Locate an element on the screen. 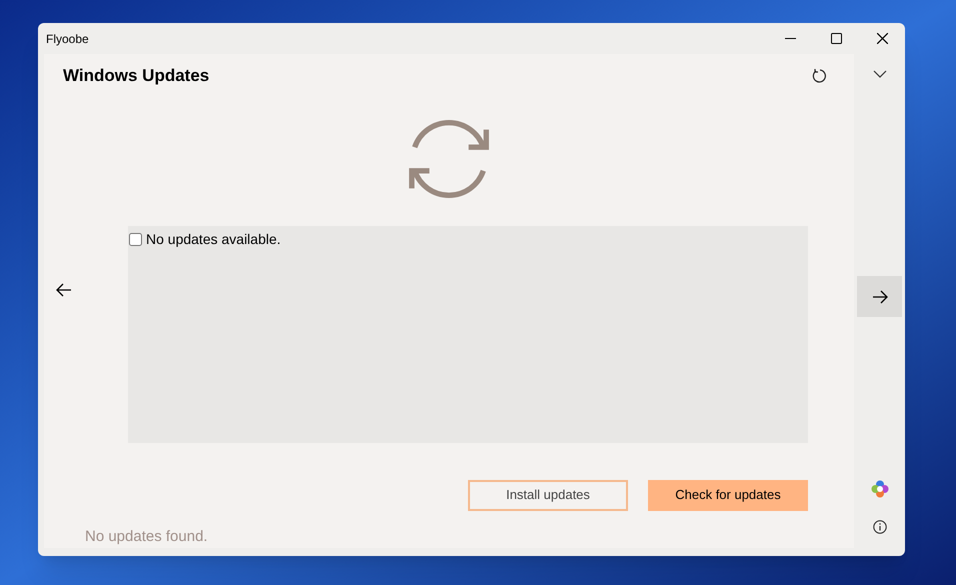  page-title: Windows Updates is located at coordinates (136, 75).